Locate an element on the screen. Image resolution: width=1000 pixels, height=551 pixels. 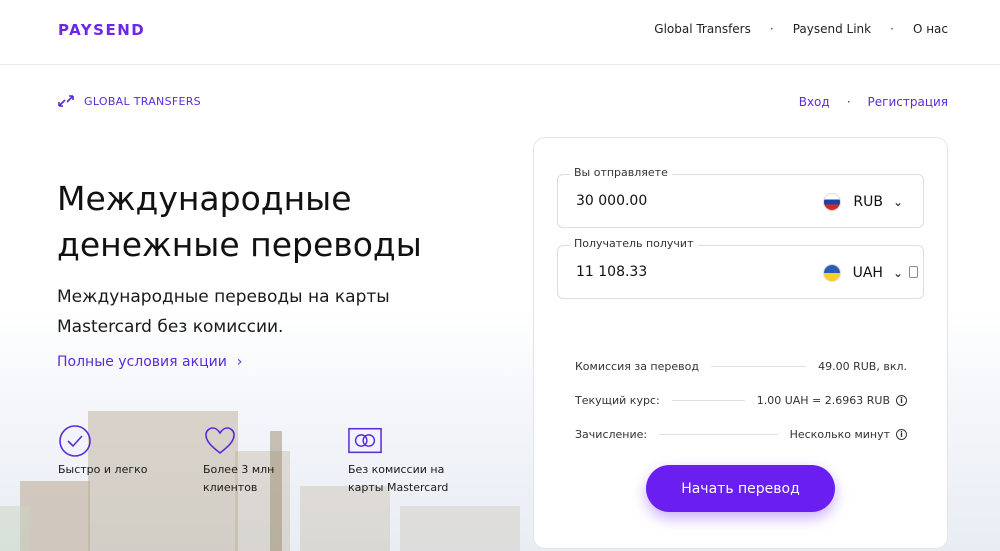
nav-about: О нас is located at coordinates (930, 29).